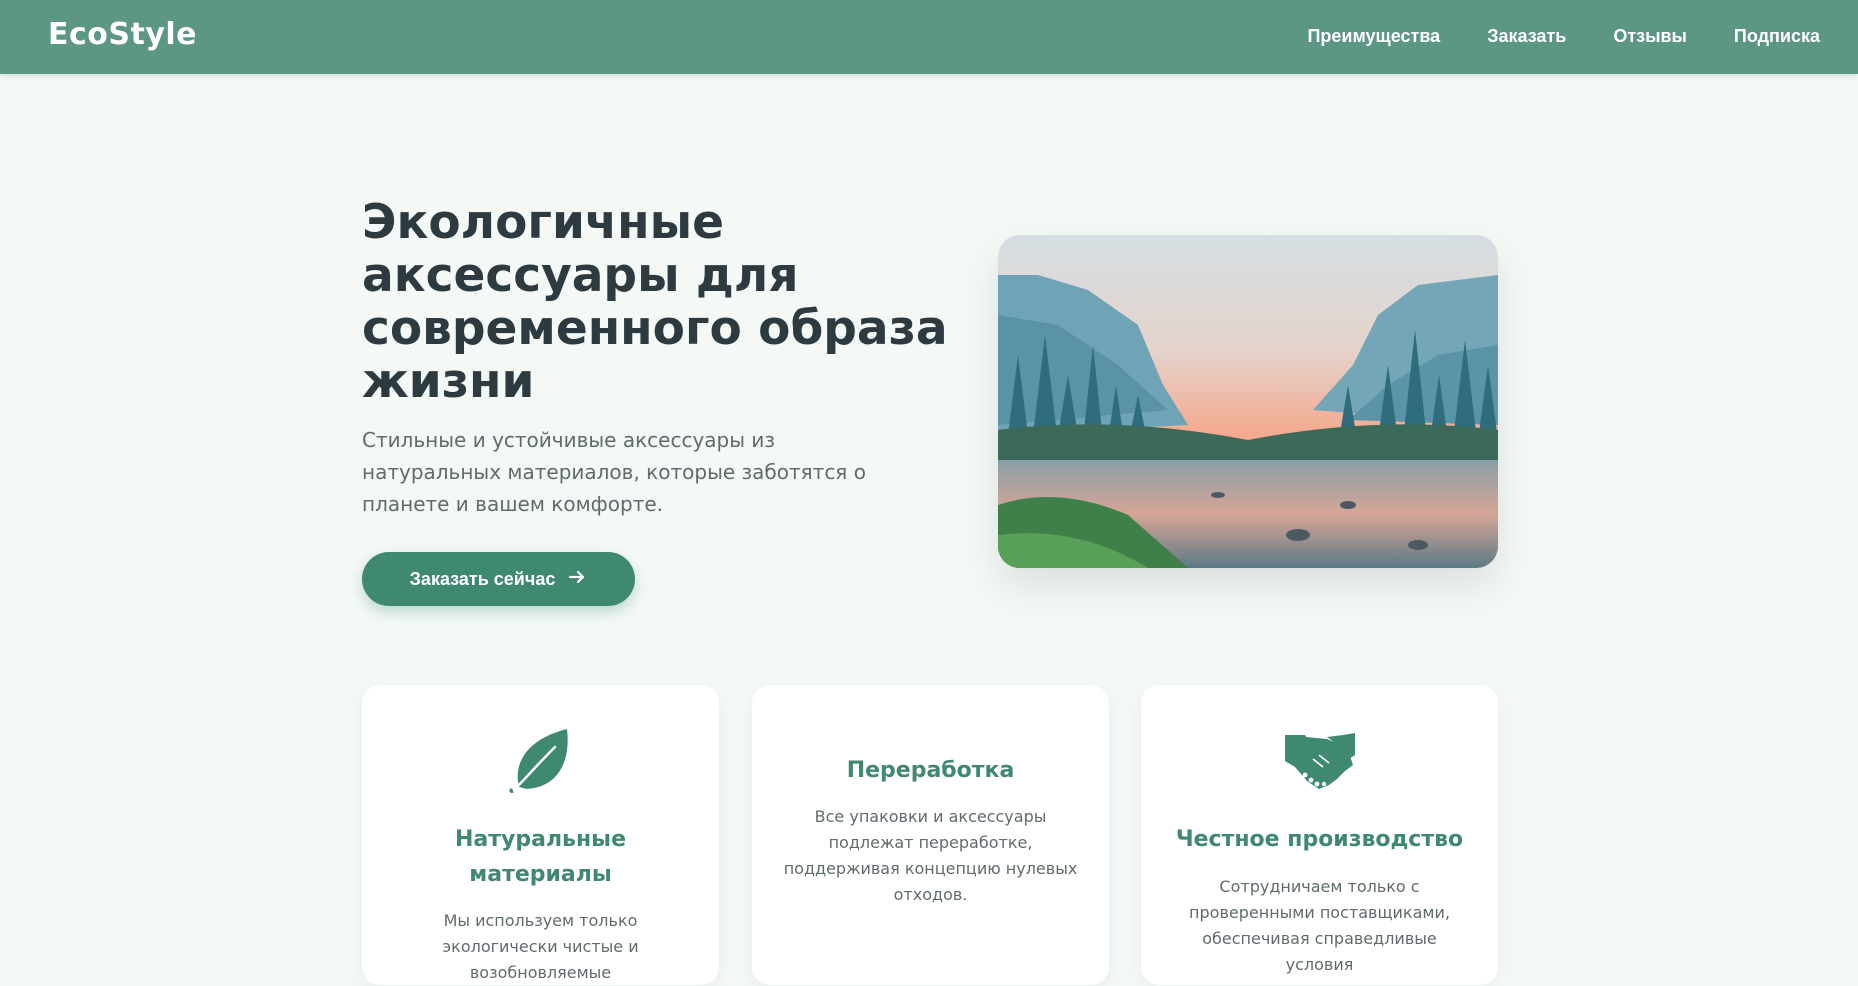 The image size is (1858, 986). Describe the element at coordinates (577, 579) in the screenshot. I see `arrow-right-icon` at that location.